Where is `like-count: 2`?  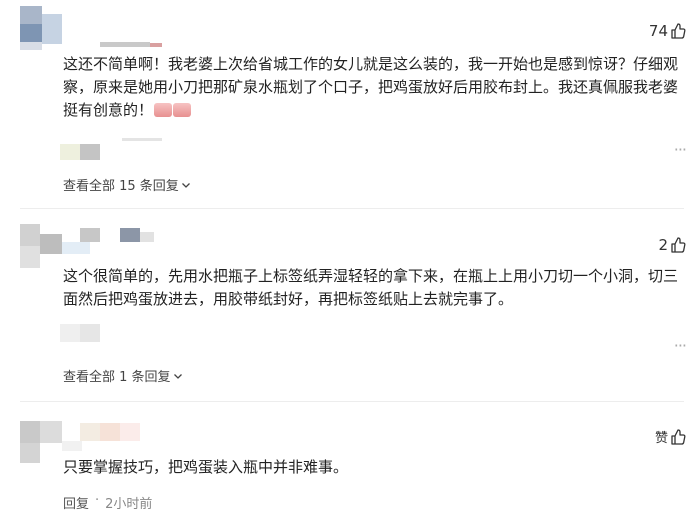
like-count: 2 is located at coordinates (663, 245).